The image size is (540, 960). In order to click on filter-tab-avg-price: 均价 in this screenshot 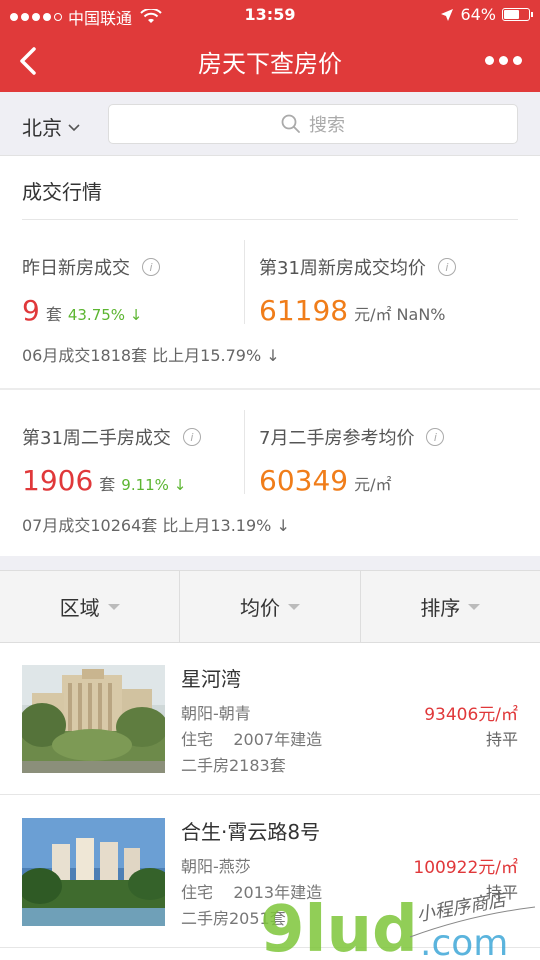, I will do `click(270, 606)`.